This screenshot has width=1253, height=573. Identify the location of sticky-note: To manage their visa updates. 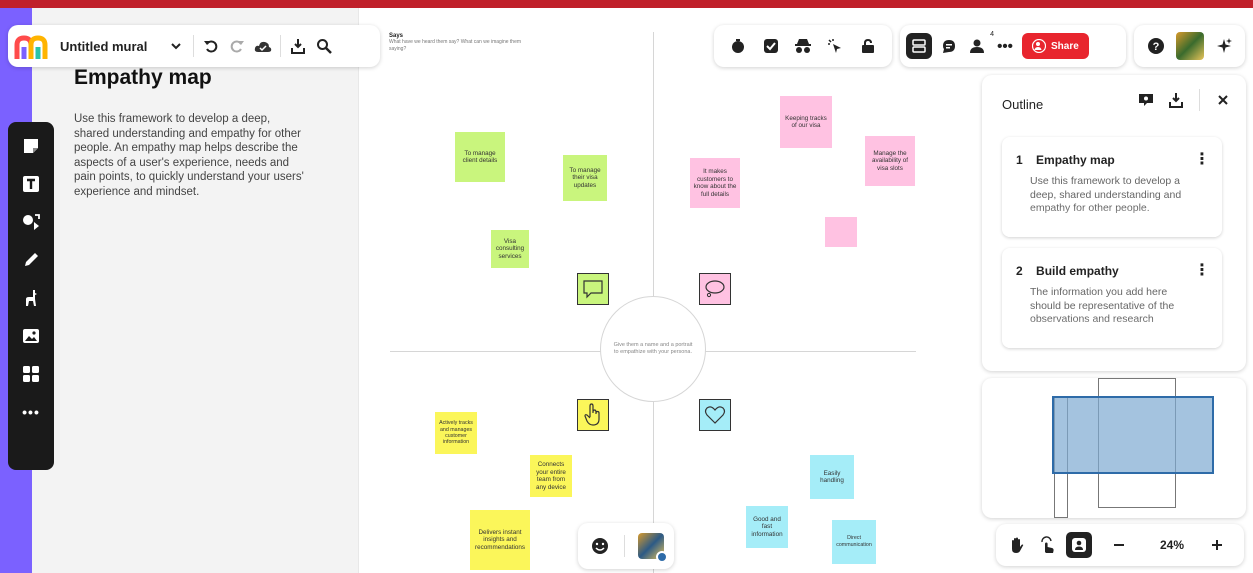
(585, 178).